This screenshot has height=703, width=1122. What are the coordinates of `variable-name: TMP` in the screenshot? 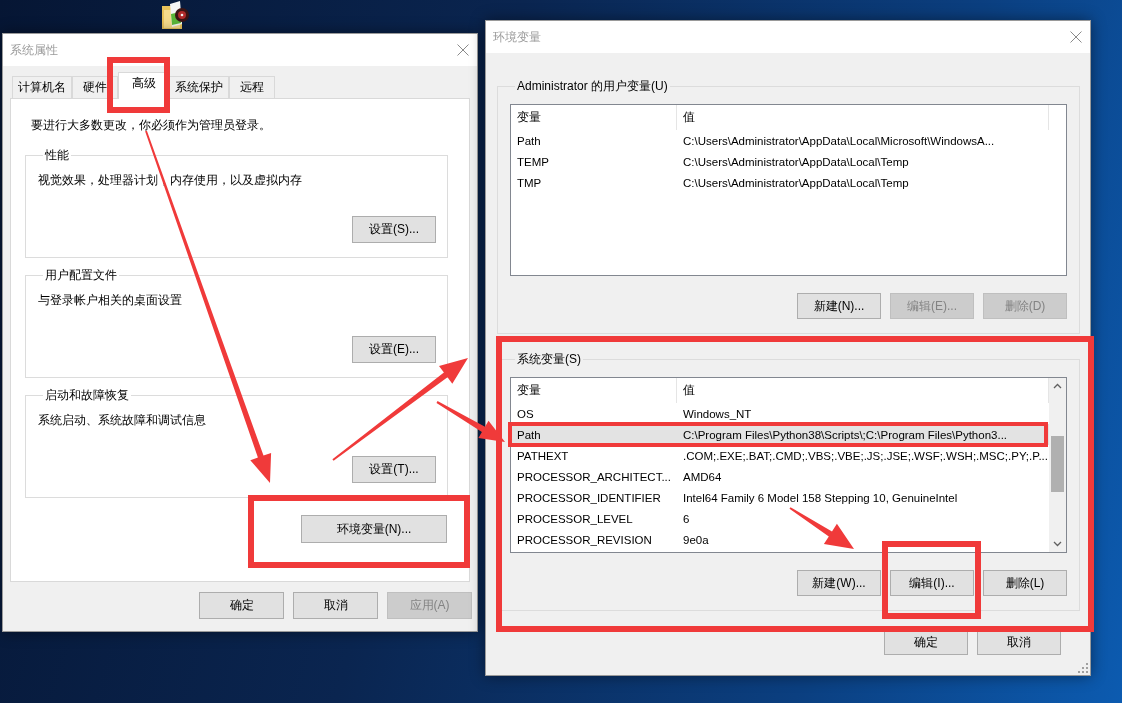 It's located at (529, 182).